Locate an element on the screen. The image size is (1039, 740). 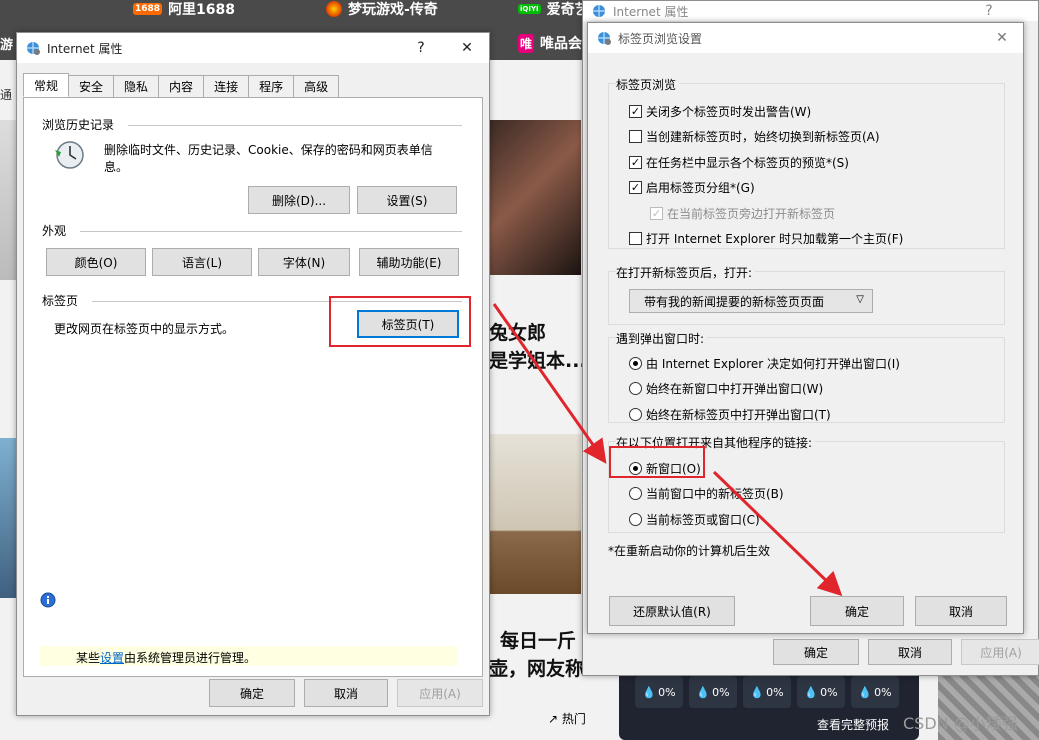
left-nav-text: 通 is located at coordinates (6, 95).